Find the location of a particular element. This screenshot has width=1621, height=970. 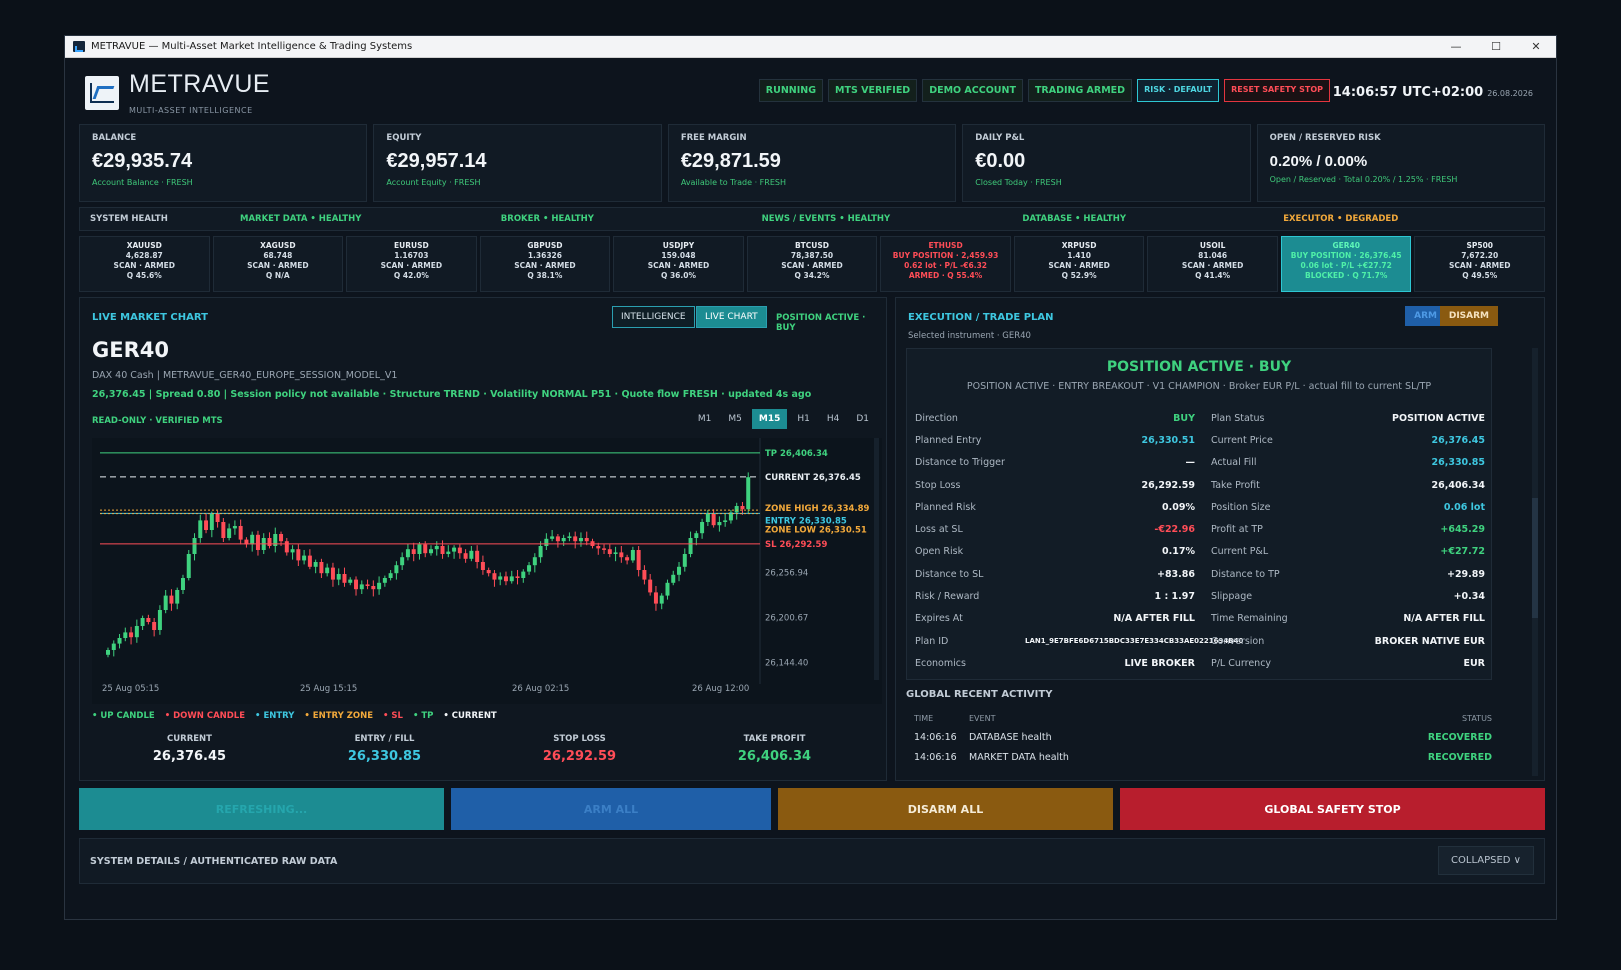

ticker-symbol: ETHUSD is located at coordinates (945, 245).